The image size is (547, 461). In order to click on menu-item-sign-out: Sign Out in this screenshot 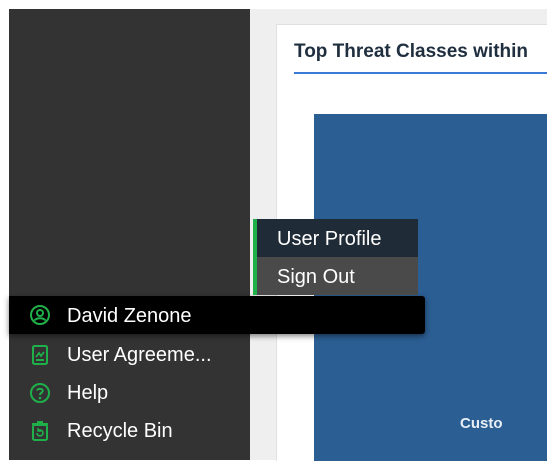, I will do `click(335, 276)`.